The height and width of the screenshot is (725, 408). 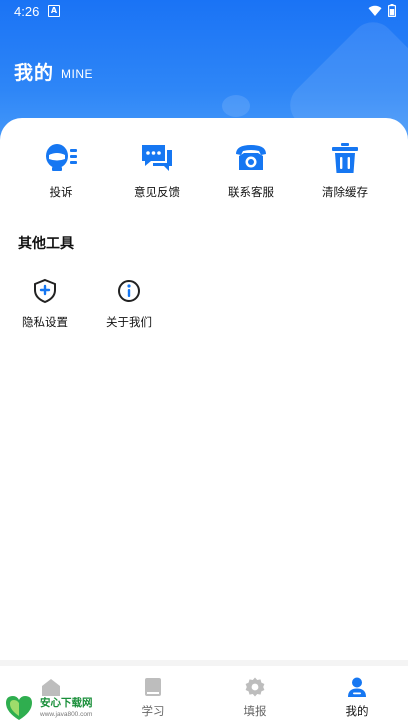 What do you see at coordinates (255, 687) in the screenshot?
I see `gear-icon` at bounding box center [255, 687].